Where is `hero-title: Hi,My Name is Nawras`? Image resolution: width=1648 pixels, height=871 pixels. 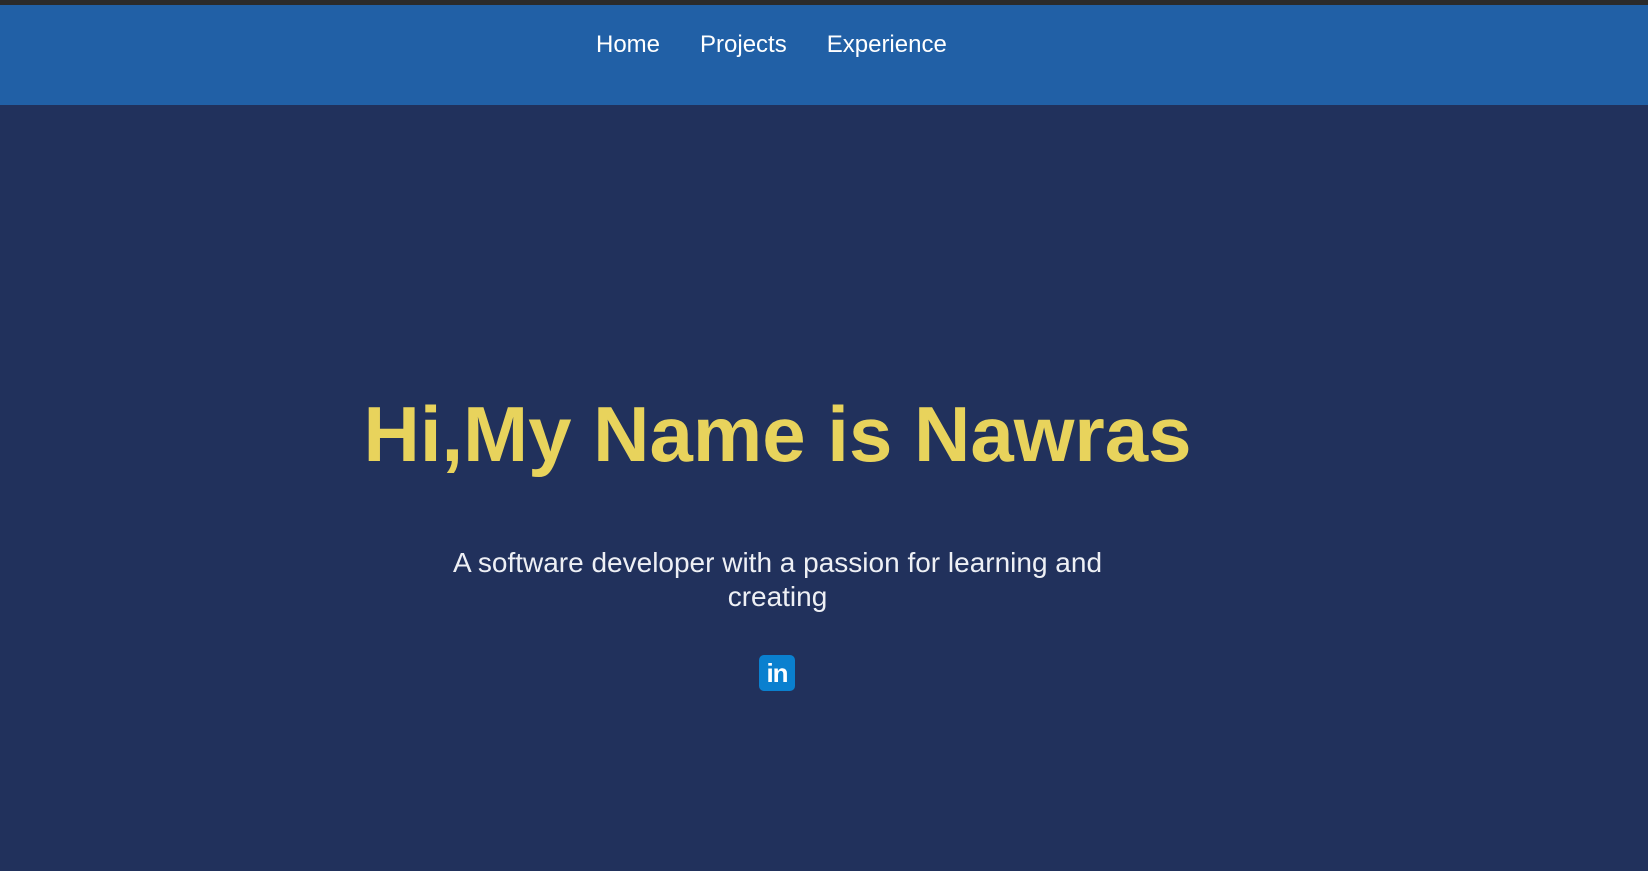 hero-title: Hi,My Name is Nawras is located at coordinates (777, 434).